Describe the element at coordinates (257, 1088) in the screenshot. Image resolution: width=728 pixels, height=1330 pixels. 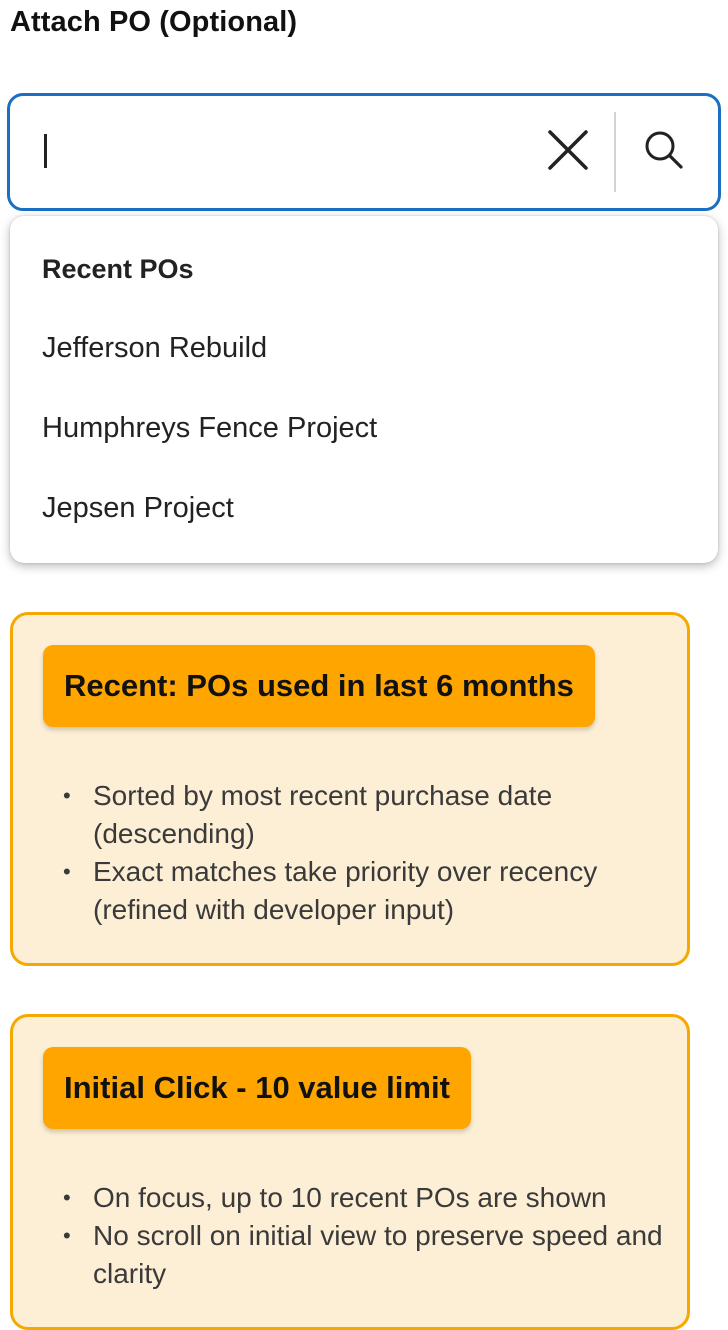
I see `note-badge: Initial Click - 10 value limit` at that location.